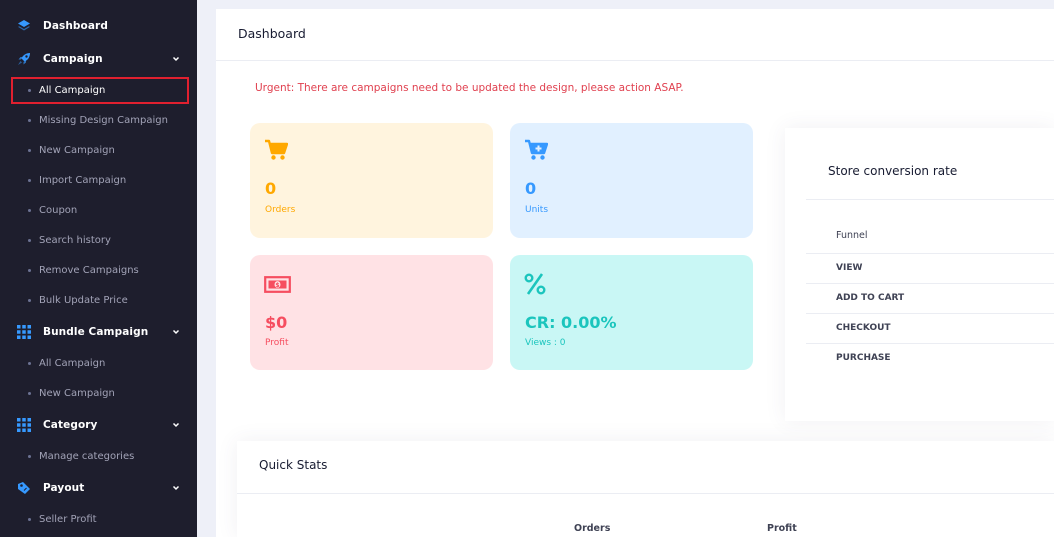 This screenshot has width=1054, height=537. I want to click on nav-item-remove-campaigns: Remove Campaigns, so click(98, 270).